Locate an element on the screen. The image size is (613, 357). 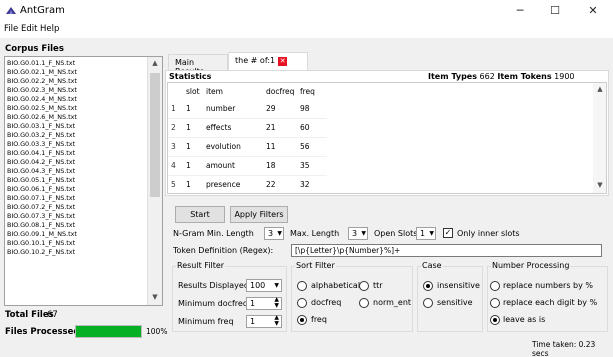
title-bar: AntGram ─ ☐ ✕ is located at coordinates (306, 11).